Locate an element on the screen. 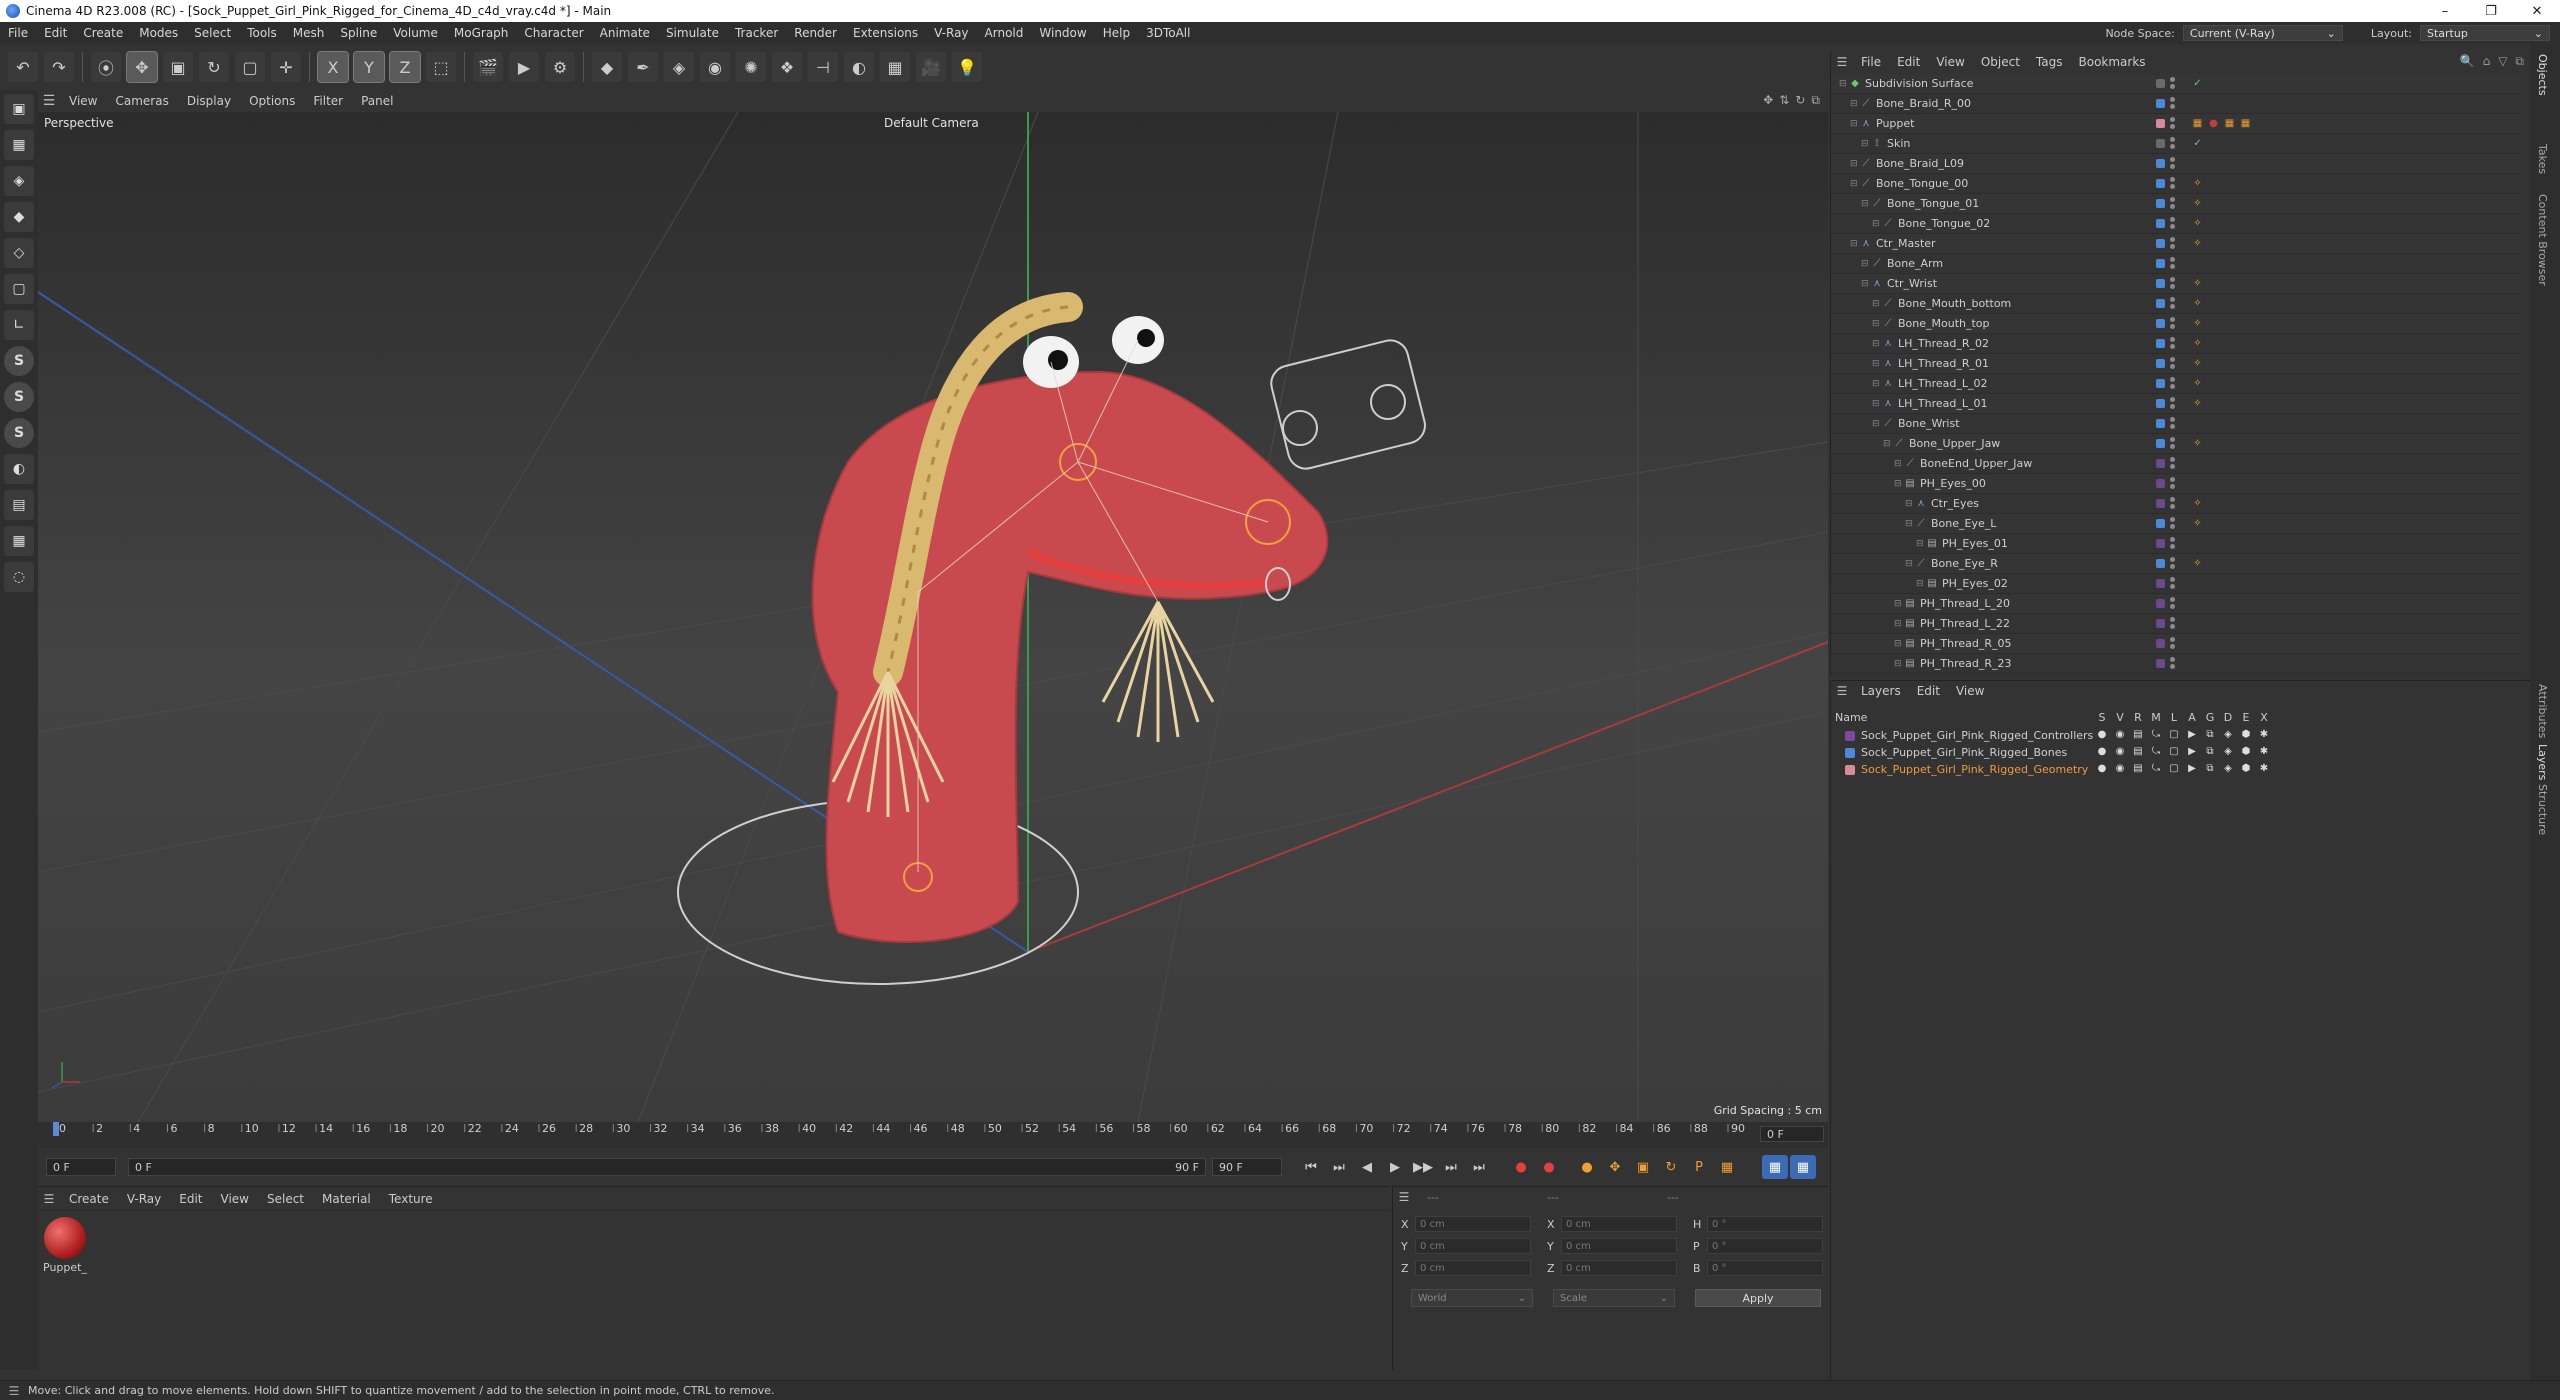  playback-button-4: ▶▶ is located at coordinates (1423, 1167).